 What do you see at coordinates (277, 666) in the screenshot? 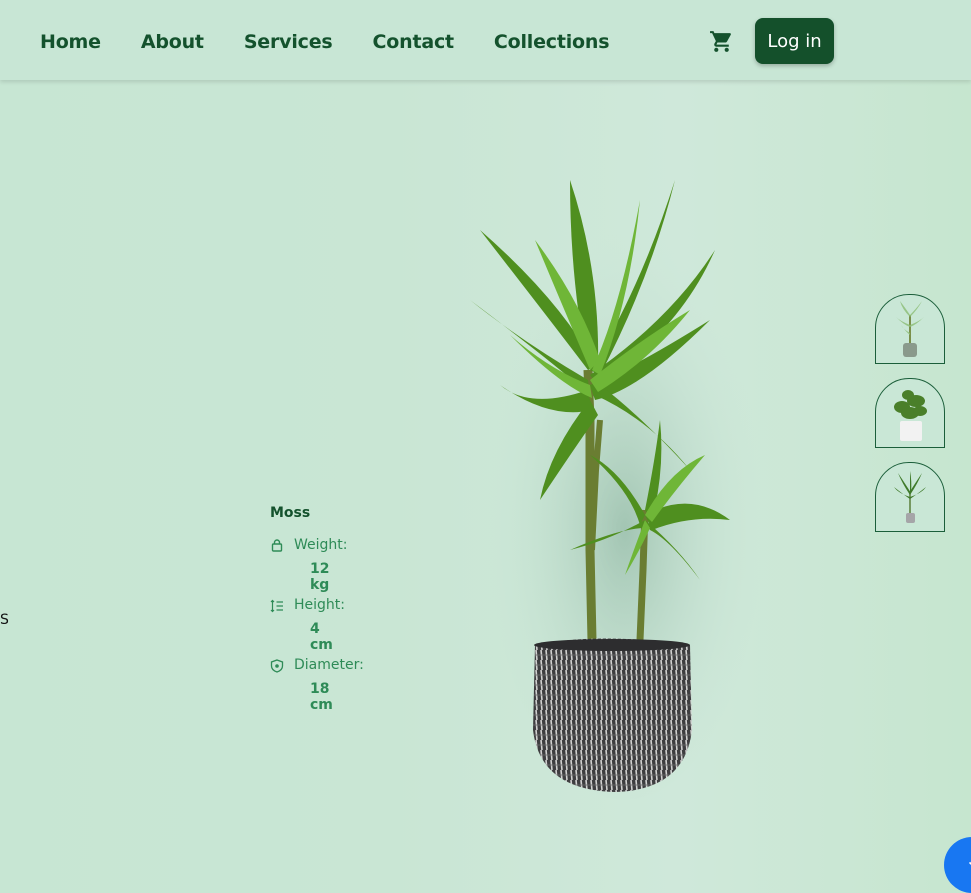
I see `shield-icon` at bounding box center [277, 666].